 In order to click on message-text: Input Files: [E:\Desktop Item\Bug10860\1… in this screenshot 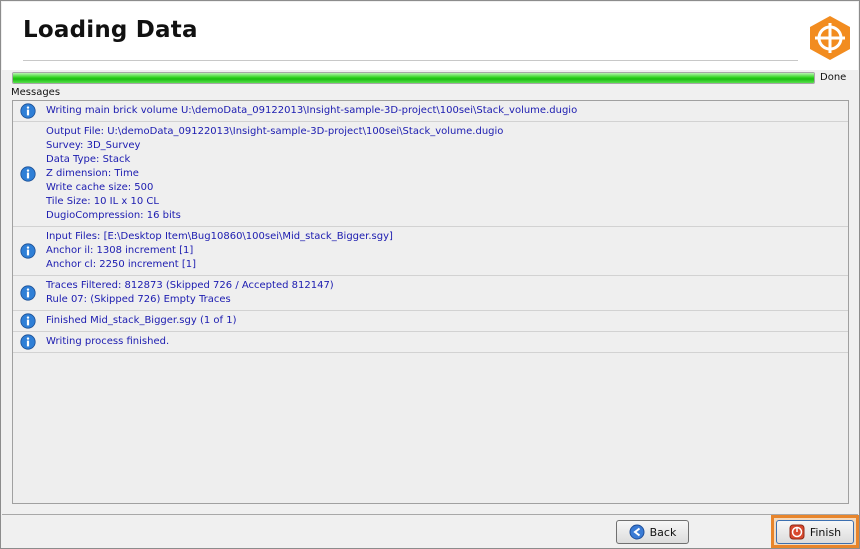, I will do `click(219, 236)`.